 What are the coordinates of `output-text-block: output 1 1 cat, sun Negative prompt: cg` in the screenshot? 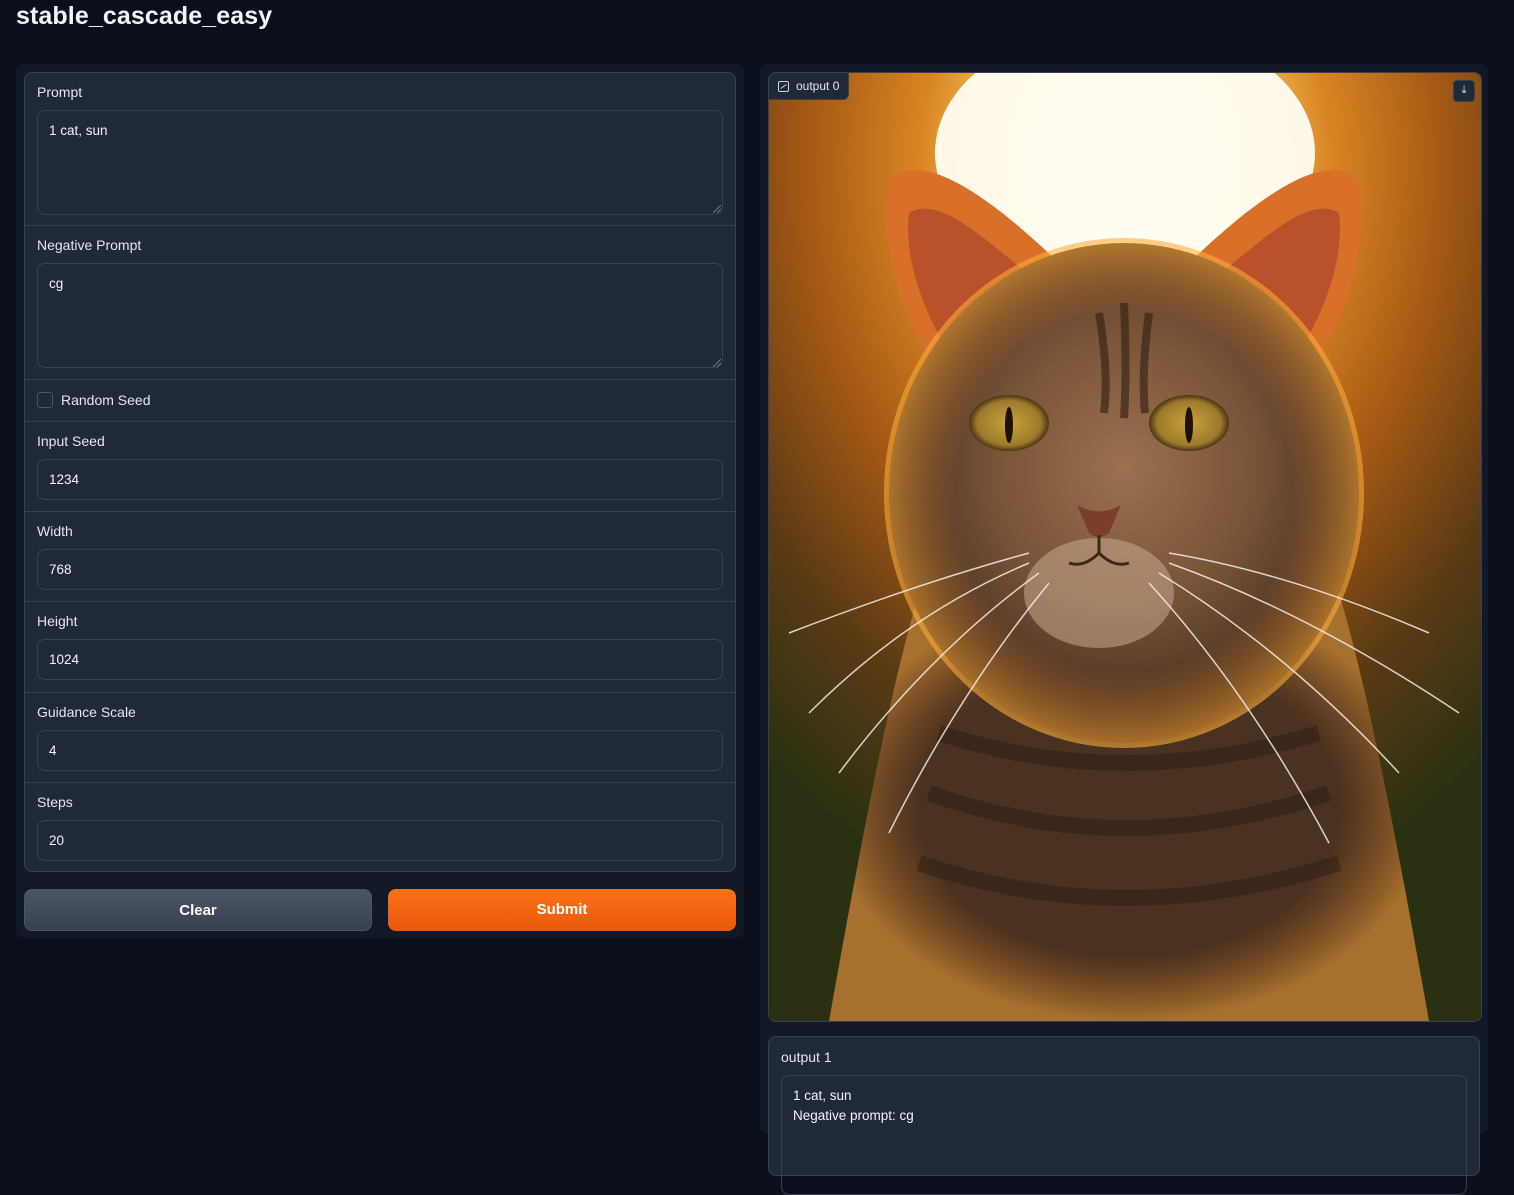 It's located at (1124, 1115).